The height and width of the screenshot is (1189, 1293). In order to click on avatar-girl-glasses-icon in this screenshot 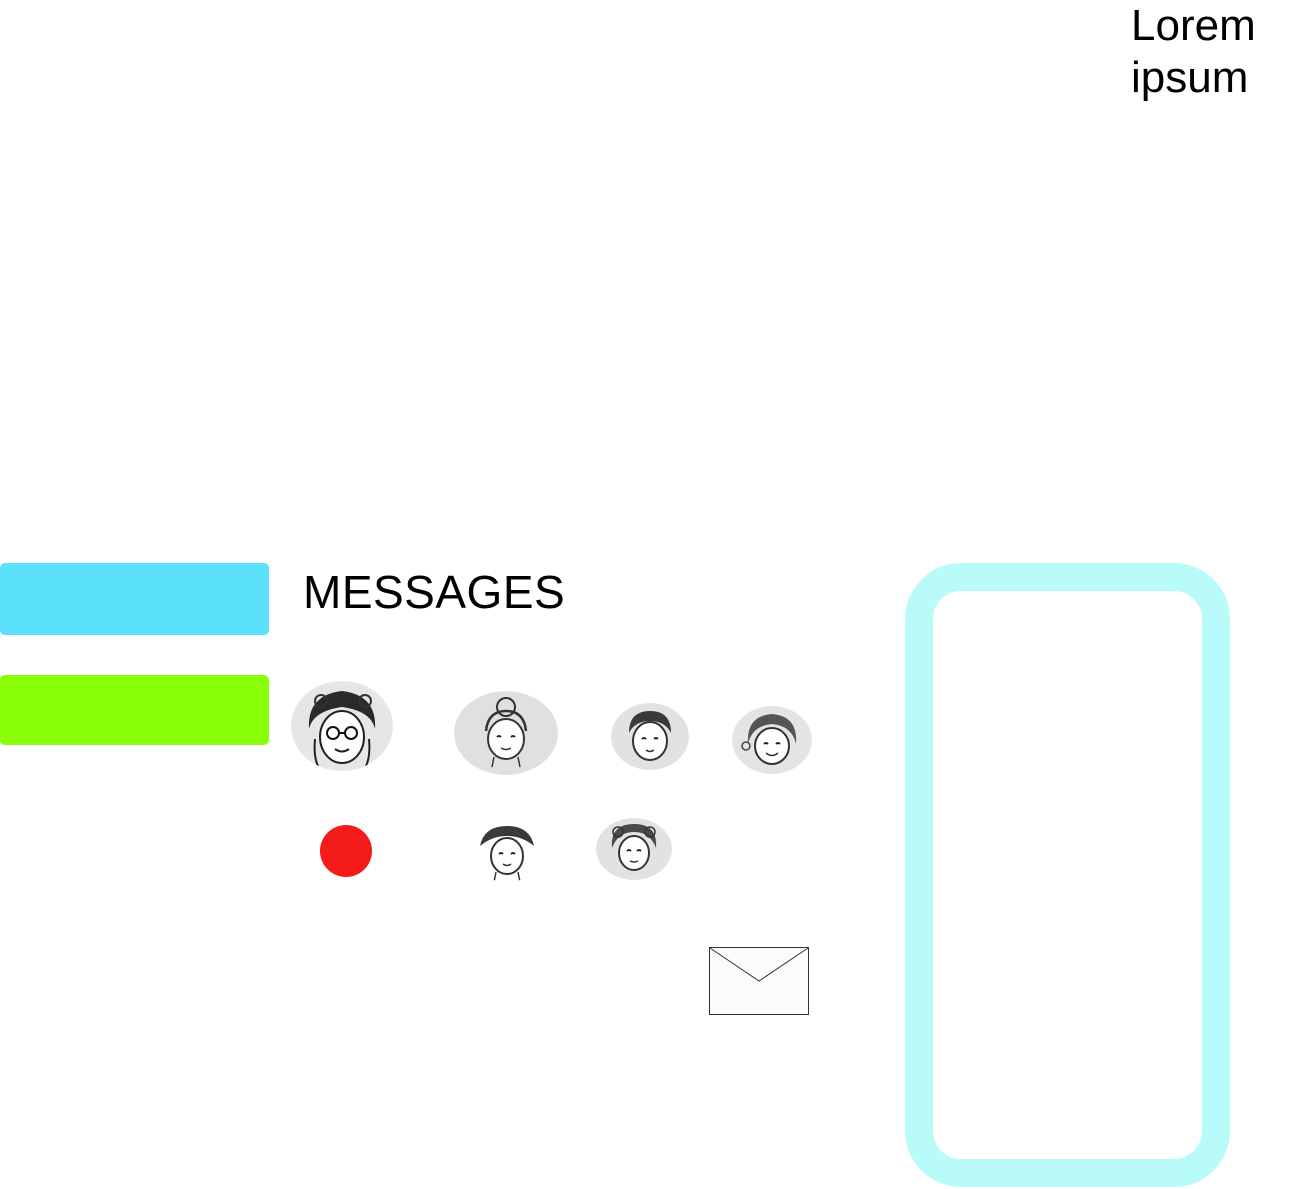, I will do `click(342, 726)`.